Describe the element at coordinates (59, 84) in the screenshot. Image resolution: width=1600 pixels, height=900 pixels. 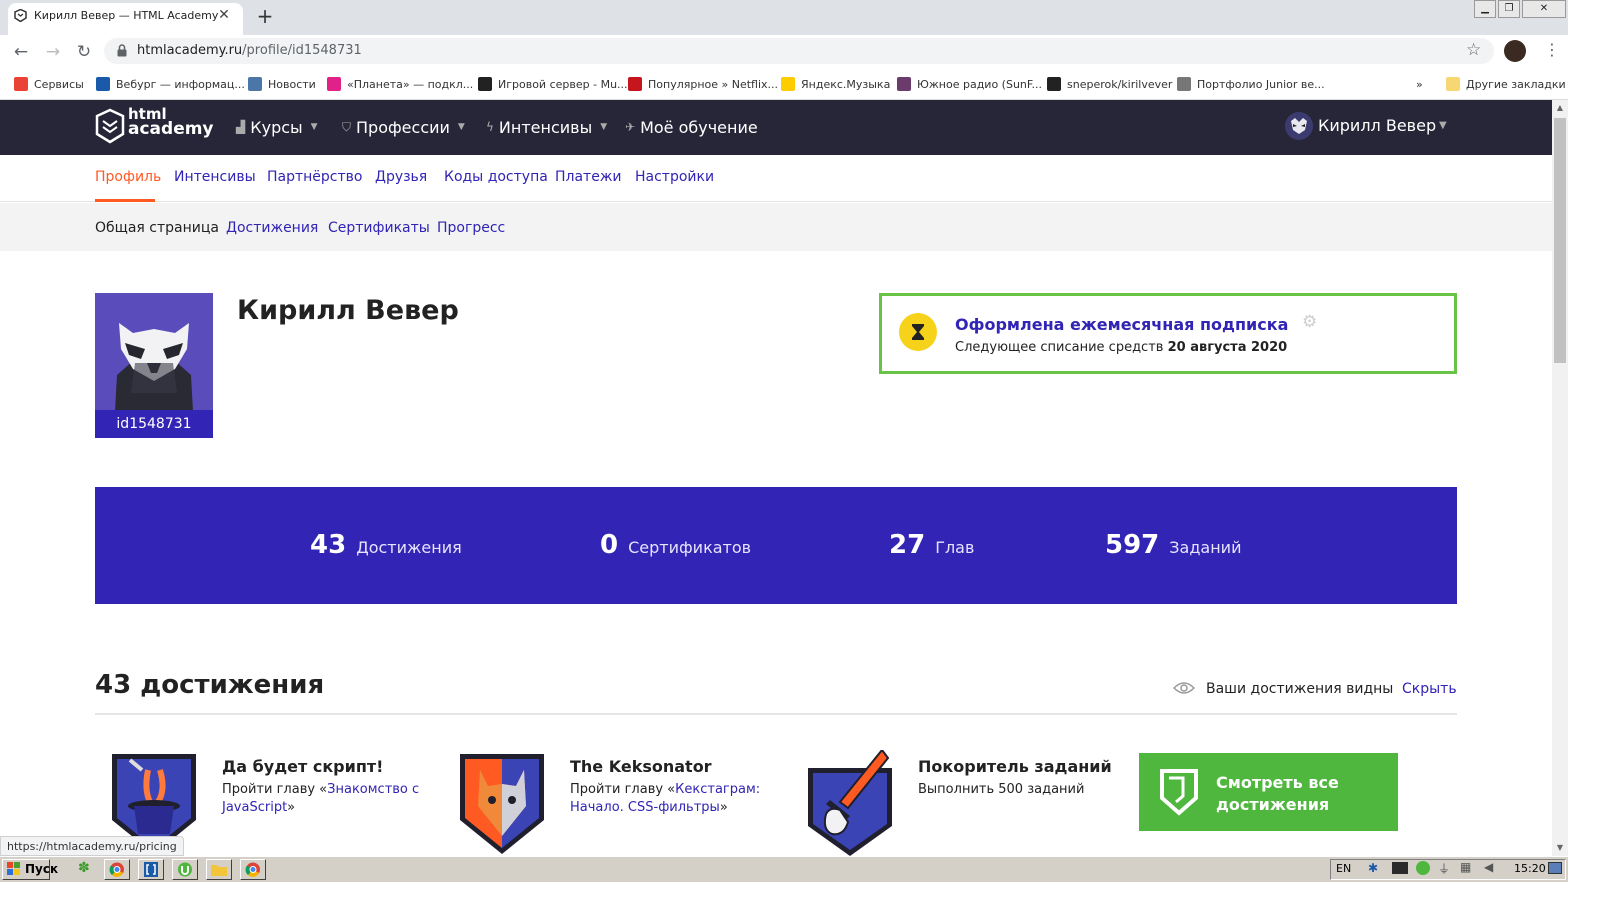
I see `bookmark-label: Сервисы` at that location.